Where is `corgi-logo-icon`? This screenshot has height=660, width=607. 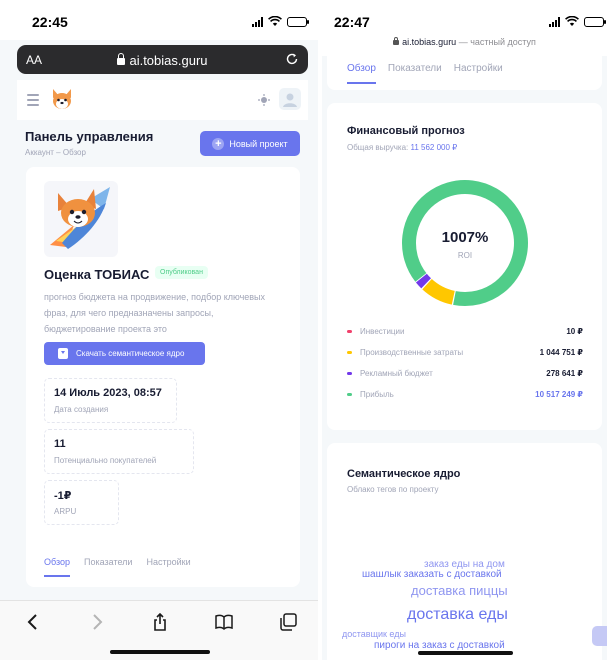 corgi-logo-icon is located at coordinates (62, 99).